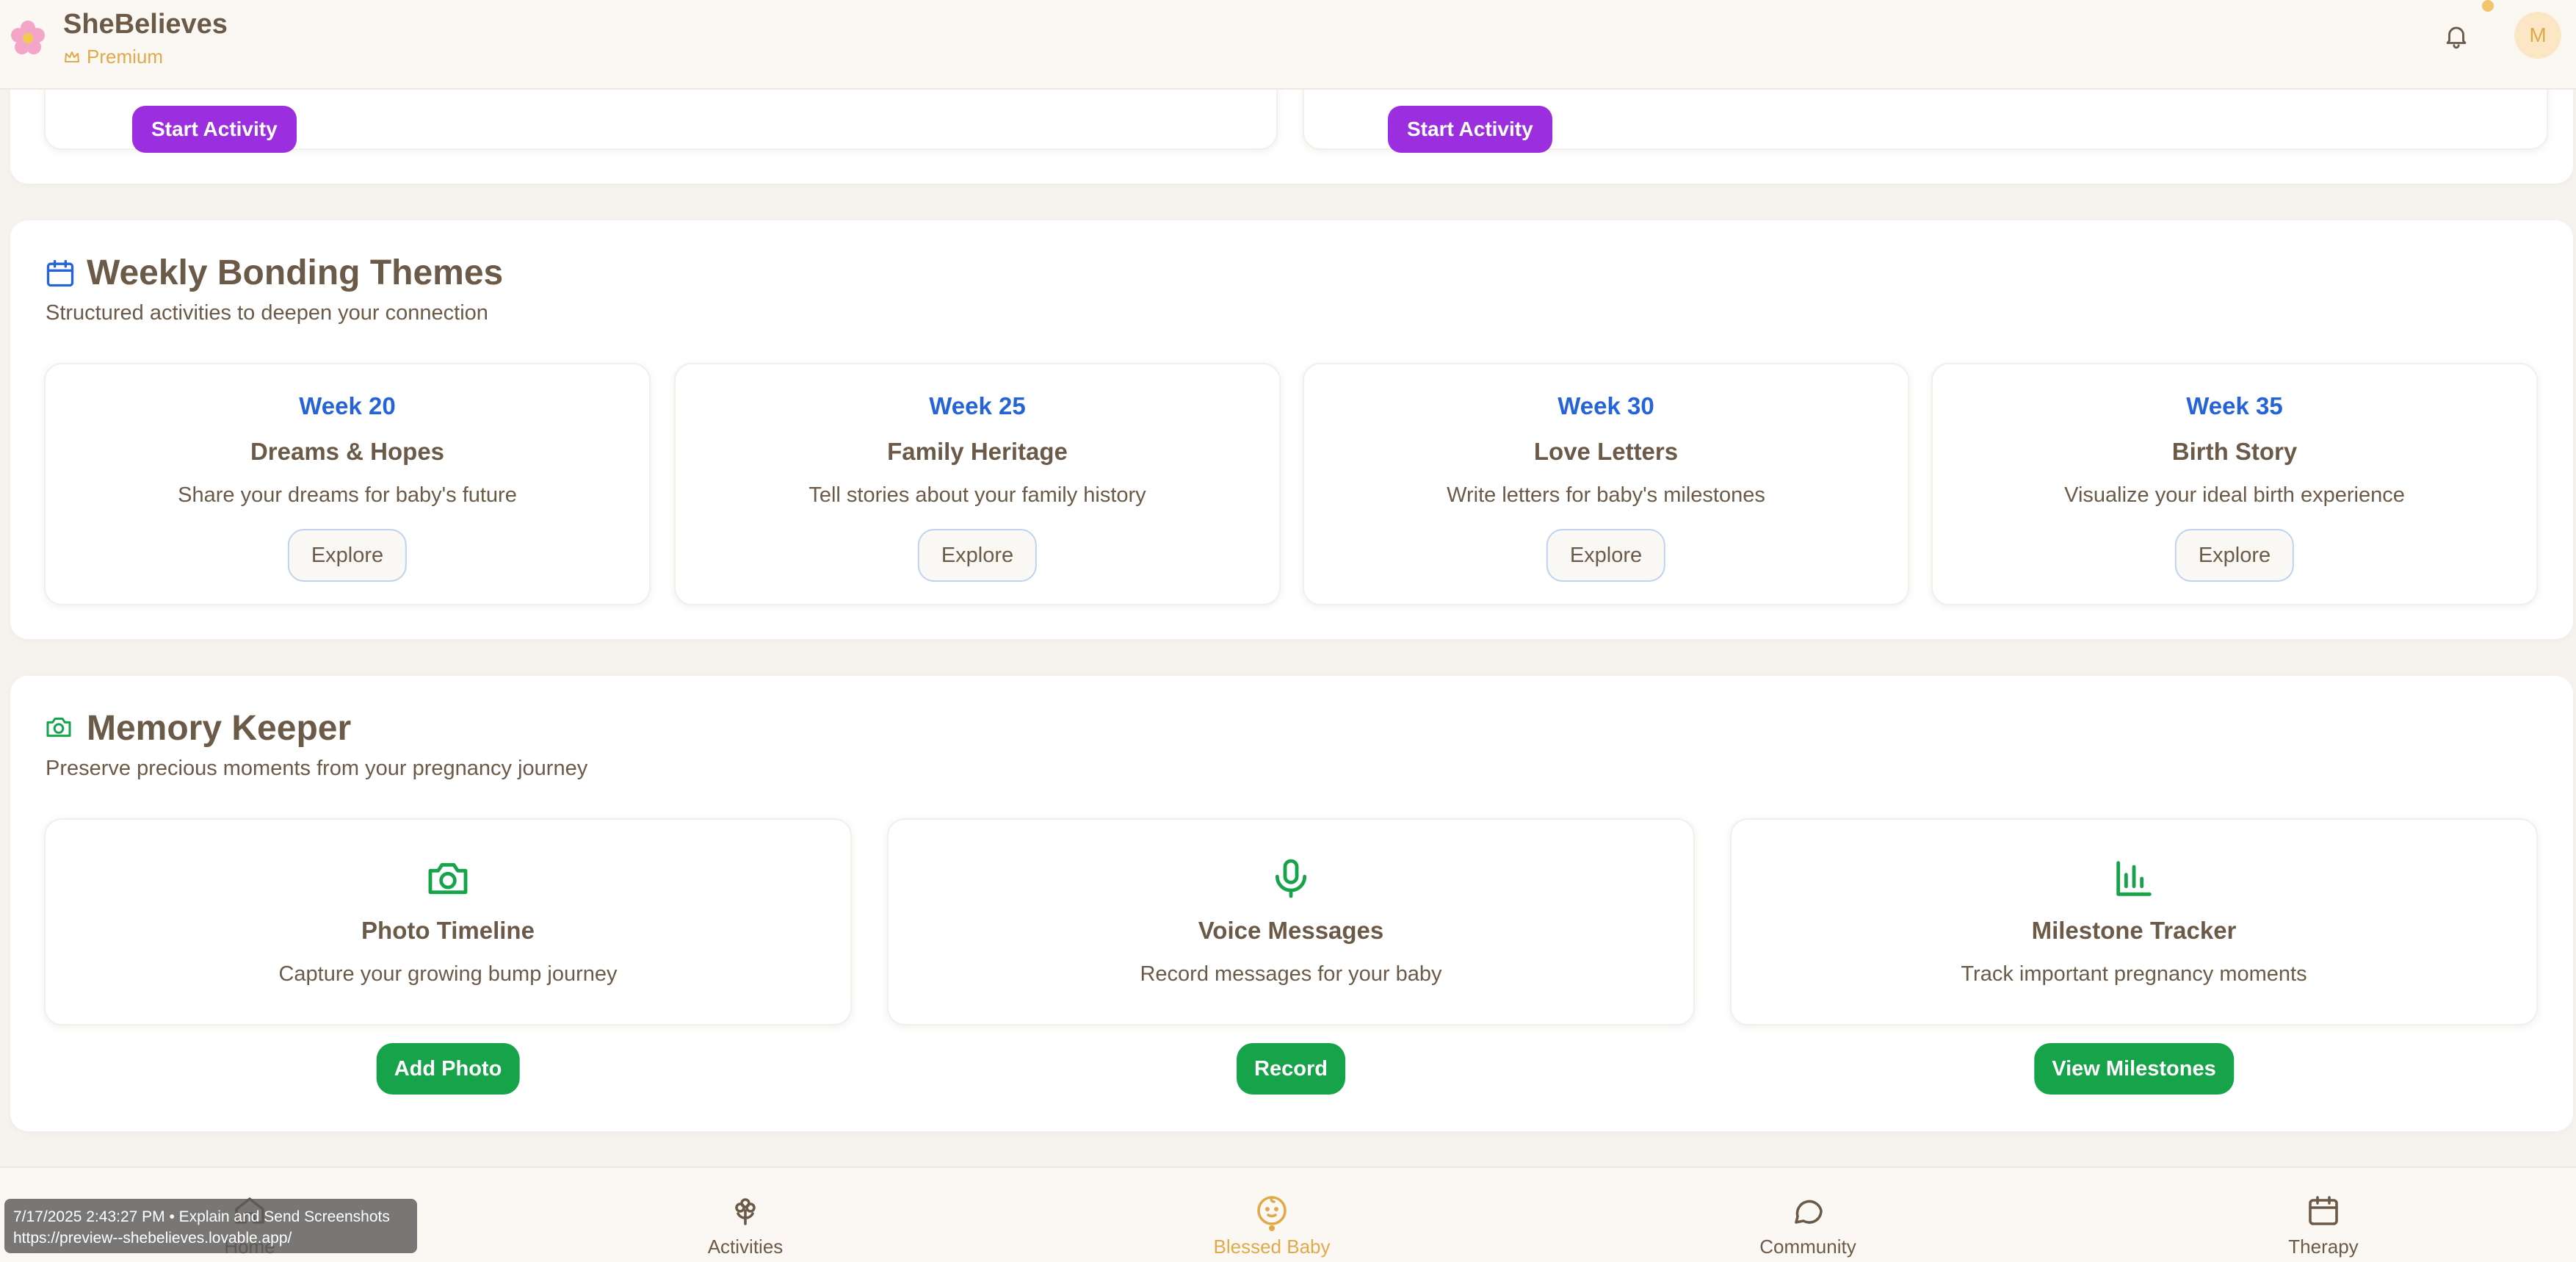  I want to click on week-description: Share your dreams for baby's future, so click(347, 495).